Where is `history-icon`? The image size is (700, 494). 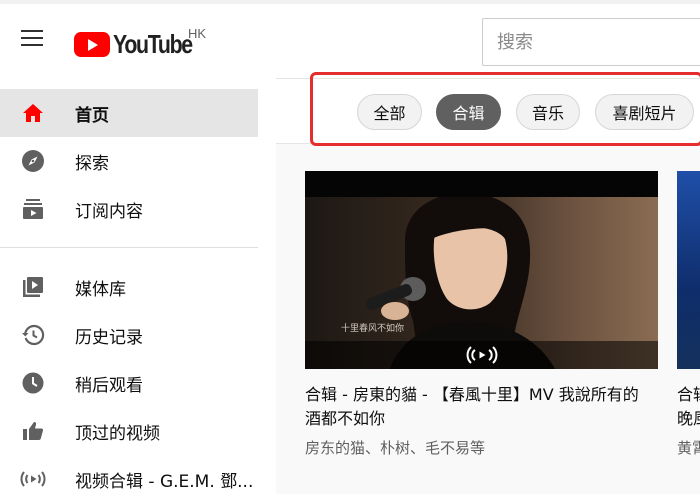 history-icon is located at coordinates (33, 335).